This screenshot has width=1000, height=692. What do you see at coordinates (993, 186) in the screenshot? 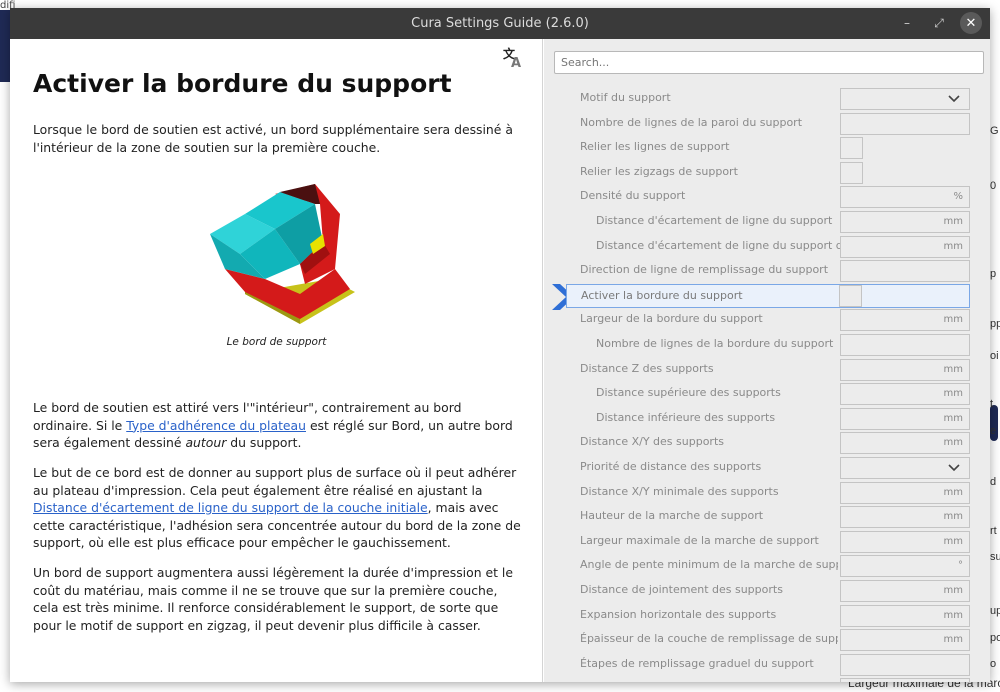
I see `background-fragment: 0` at bounding box center [993, 186].